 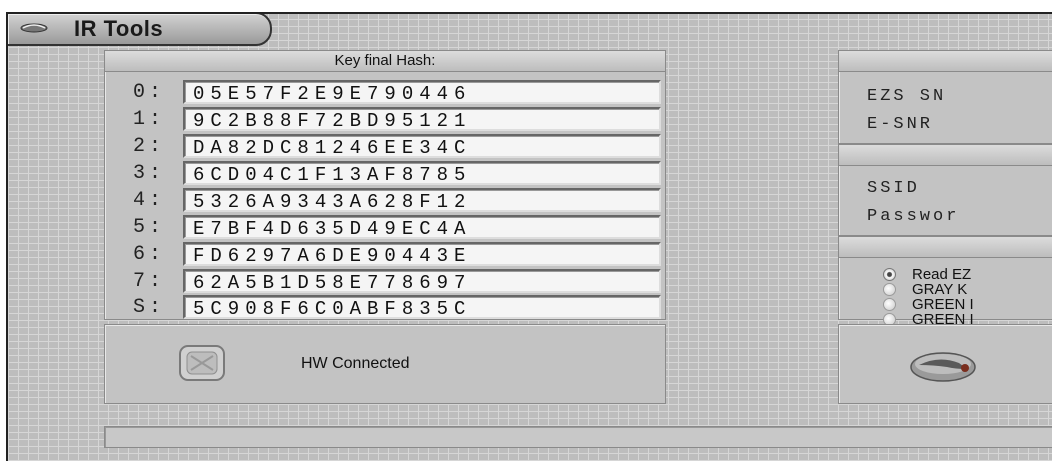 What do you see at coordinates (945, 190) in the screenshot?
I see `ssid-panel: SSID Passwor` at bounding box center [945, 190].